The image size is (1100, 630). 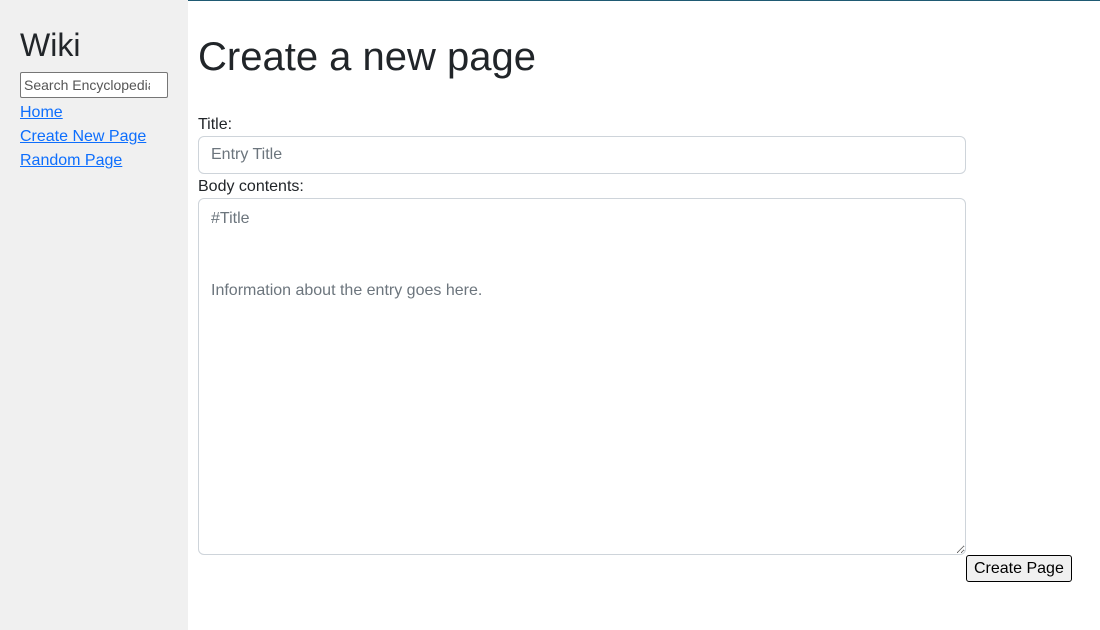 I want to click on nav-link-create-new-page: Create New Page, so click(x=94, y=137).